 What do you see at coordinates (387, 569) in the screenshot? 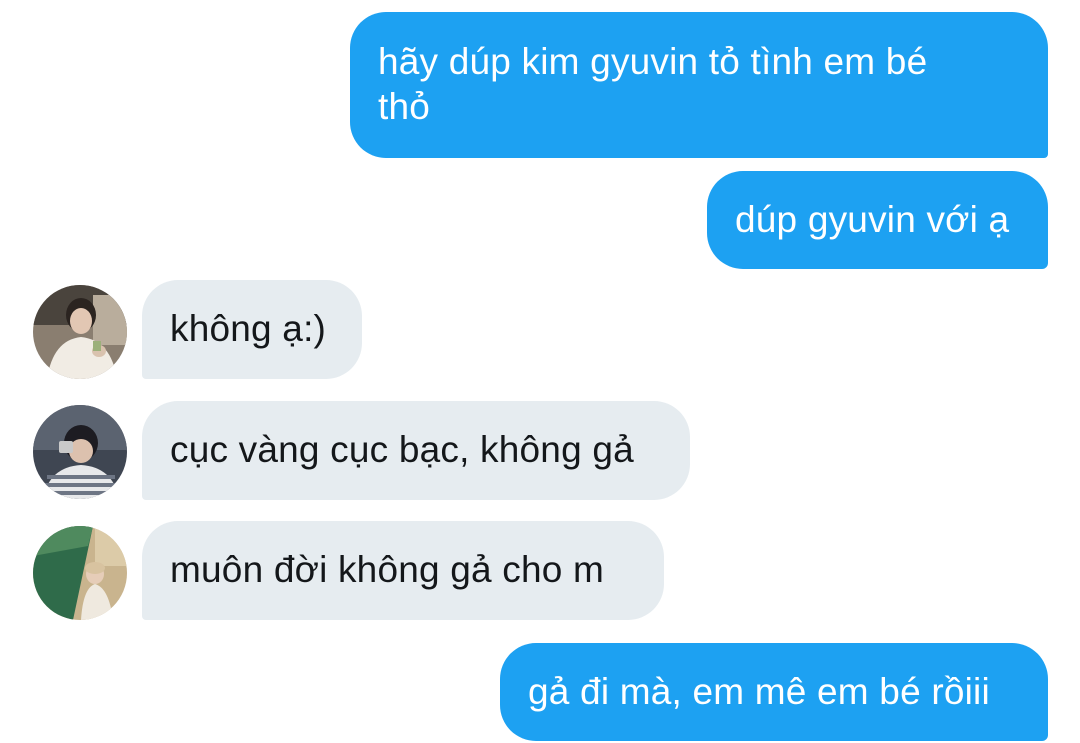
I see `message-text: muôn đời không gả cho m` at bounding box center [387, 569].